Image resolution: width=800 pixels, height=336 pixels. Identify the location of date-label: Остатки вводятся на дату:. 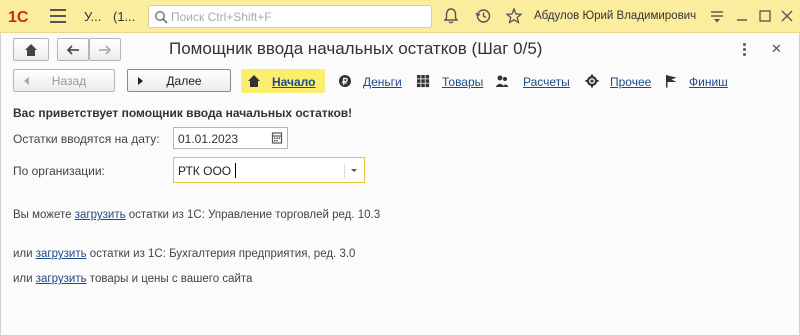
(86, 139).